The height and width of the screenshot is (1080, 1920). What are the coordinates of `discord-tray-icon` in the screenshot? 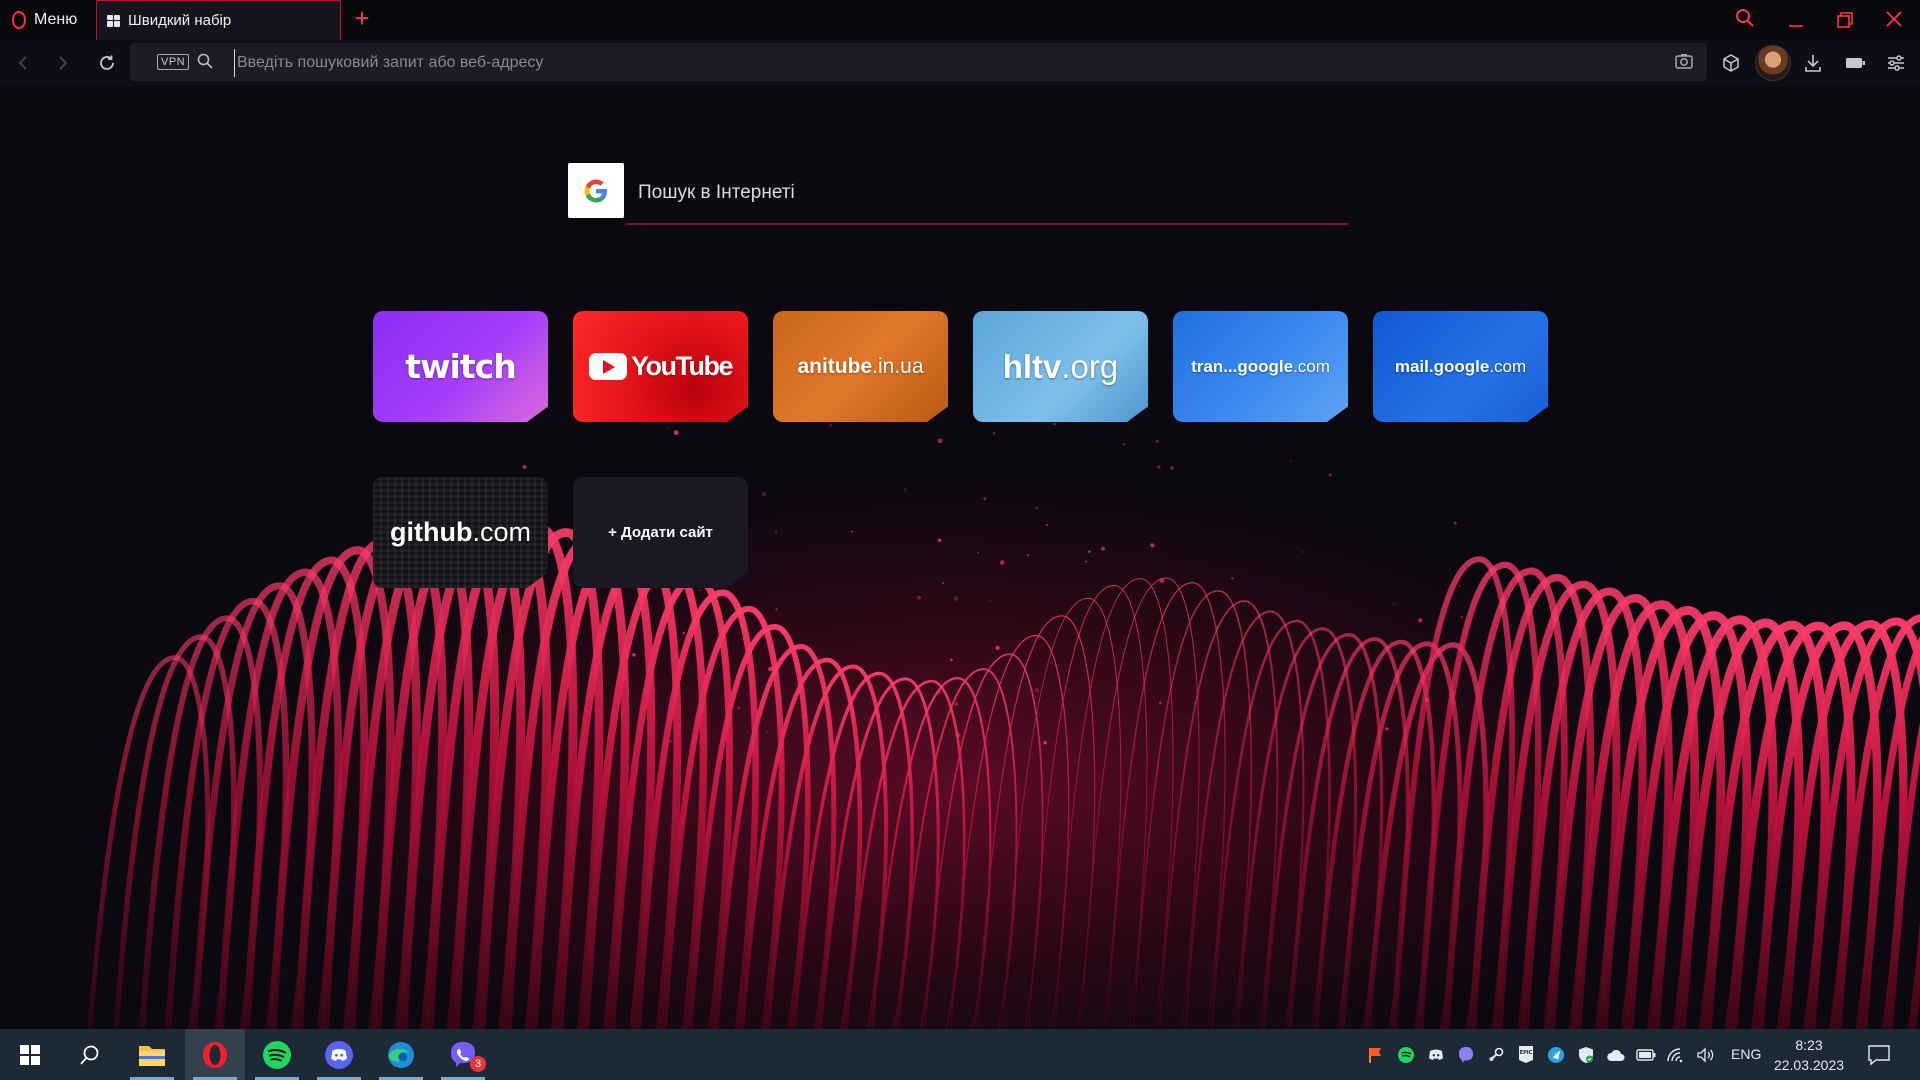 It's located at (1435, 1054).